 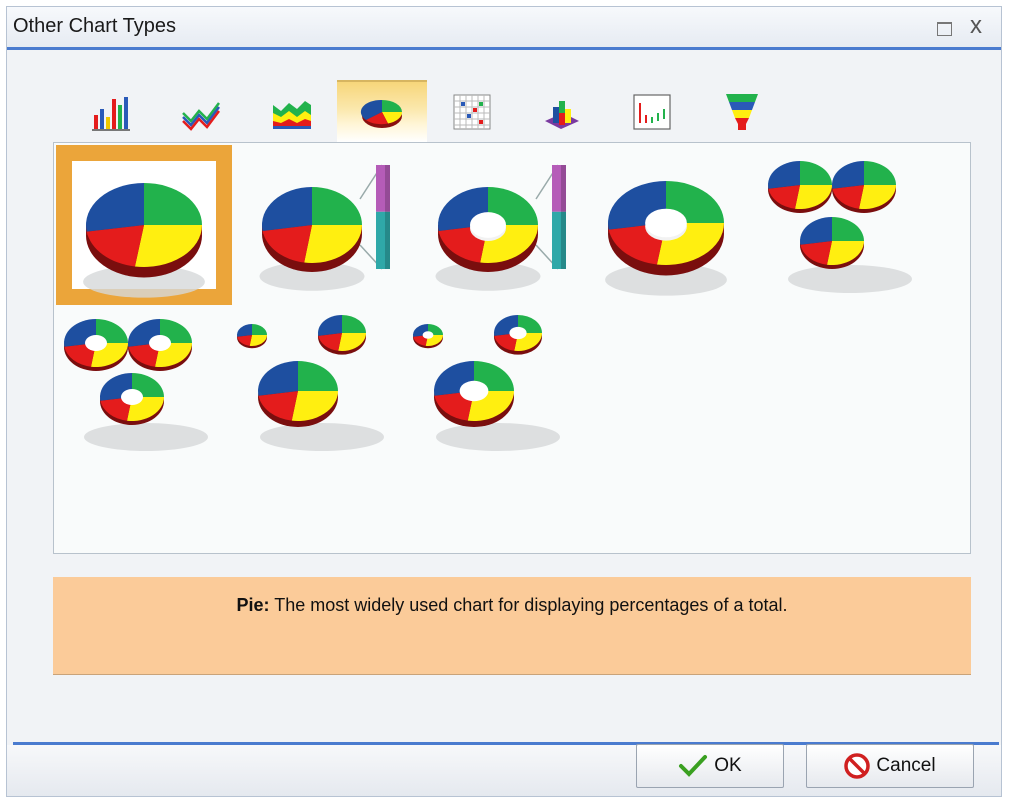 I want to click on tab-area-chart, so click(x=292, y=111).